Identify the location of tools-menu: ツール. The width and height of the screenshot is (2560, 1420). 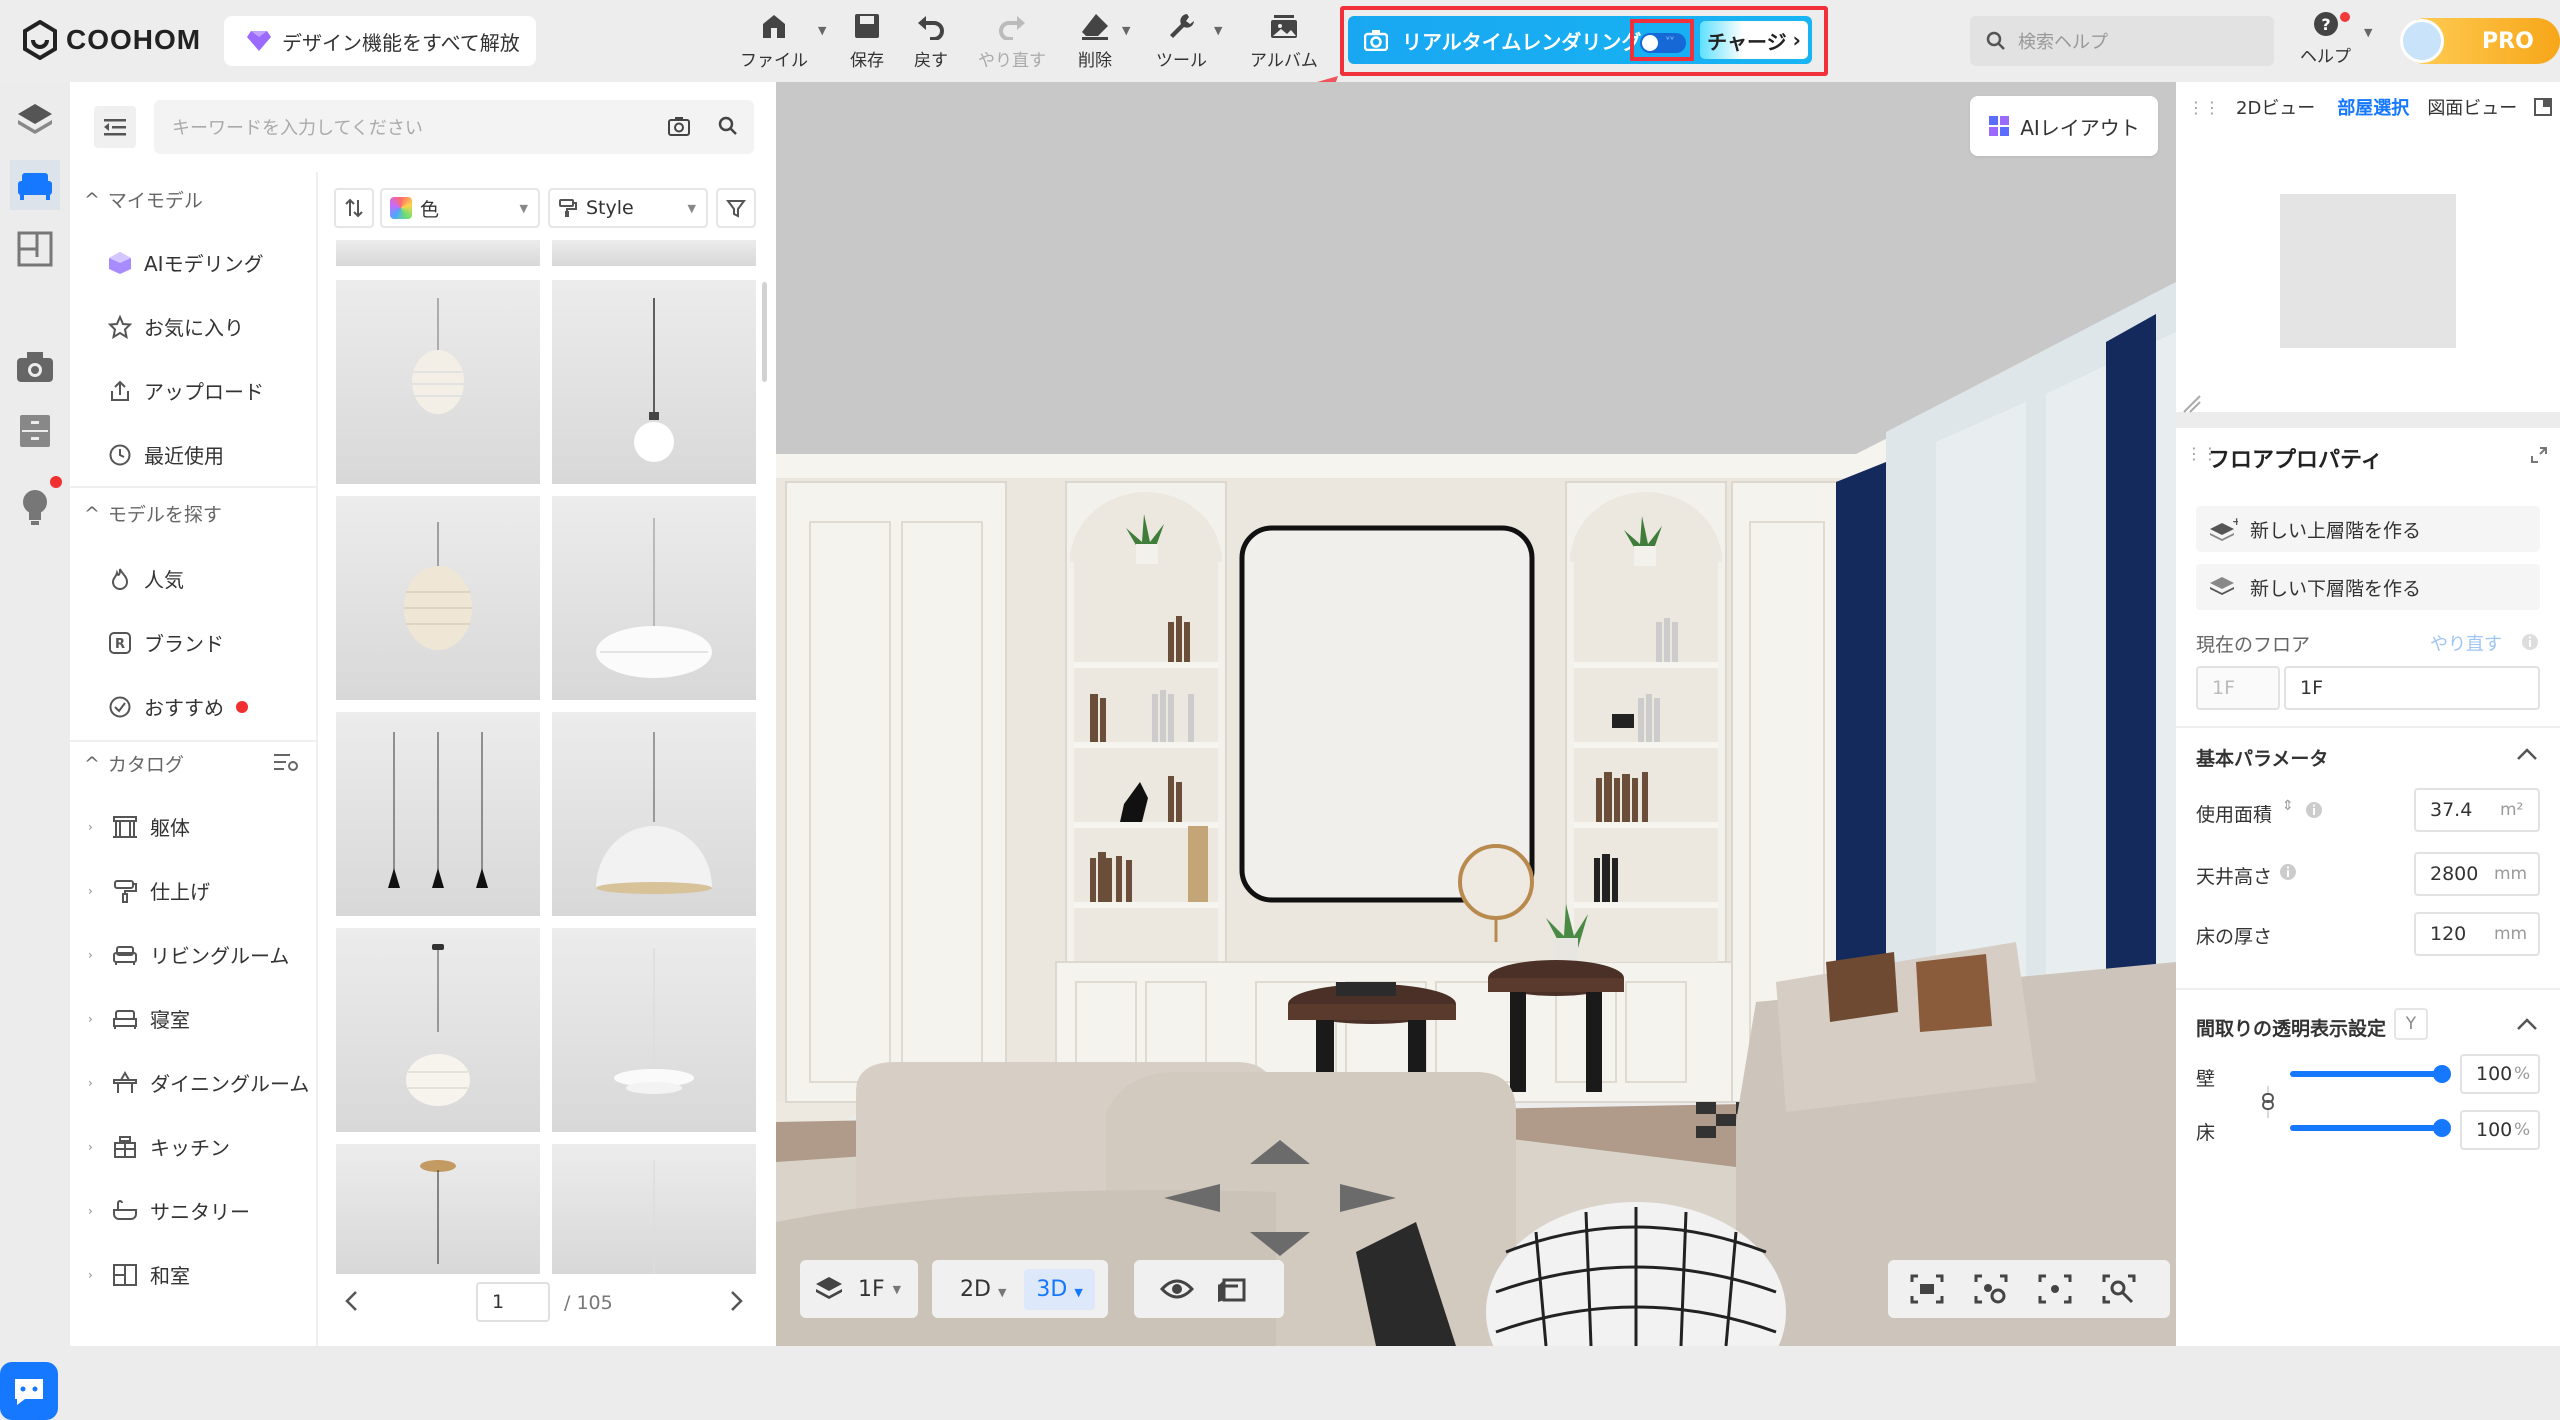
(1181, 42).